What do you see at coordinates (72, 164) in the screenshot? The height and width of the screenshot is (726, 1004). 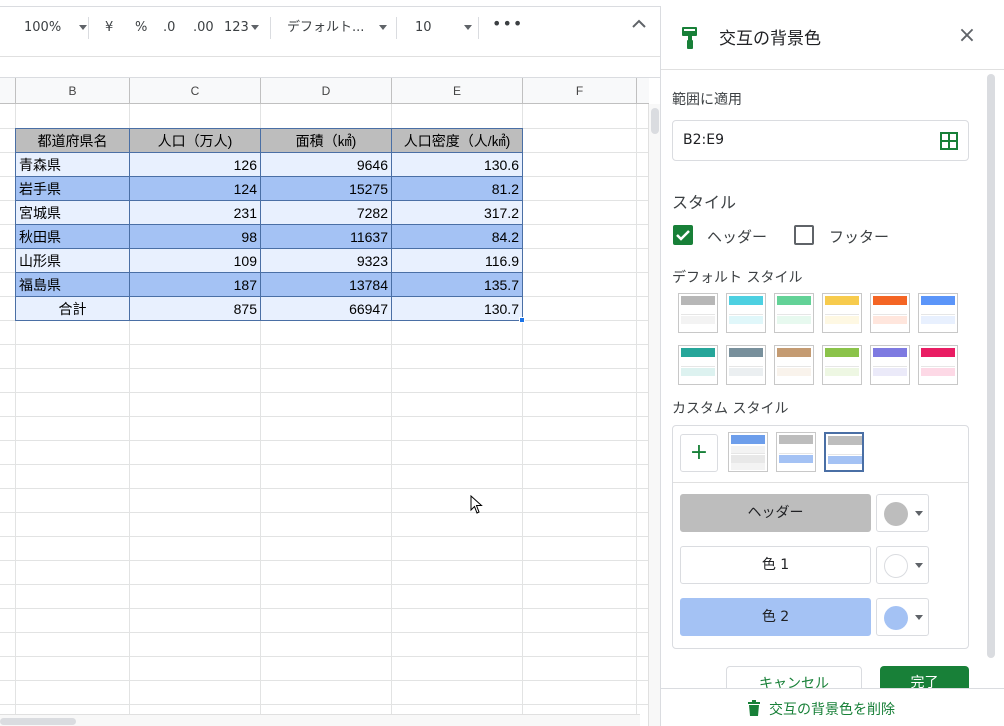 I see `table-cell: 青森県` at bounding box center [72, 164].